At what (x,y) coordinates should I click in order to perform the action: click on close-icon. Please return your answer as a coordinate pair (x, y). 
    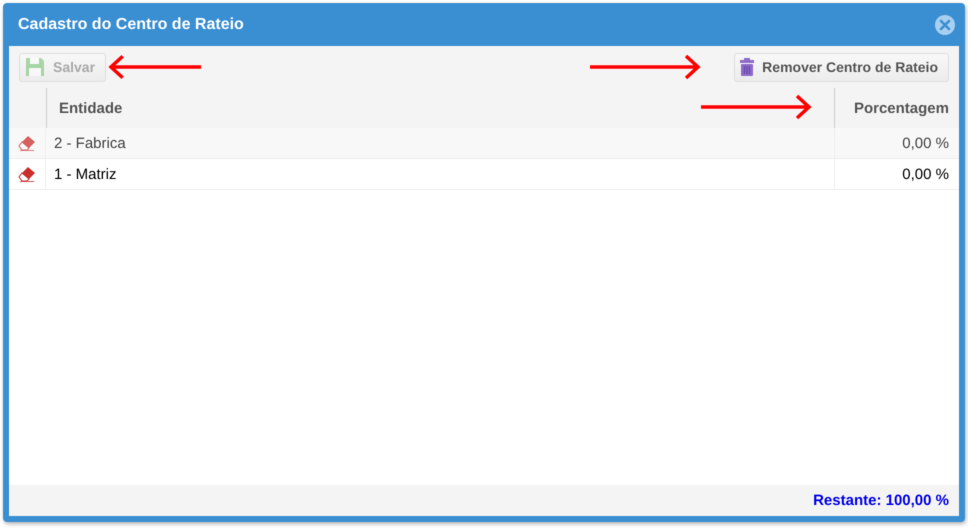
    Looking at the image, I should click on (945, 24).